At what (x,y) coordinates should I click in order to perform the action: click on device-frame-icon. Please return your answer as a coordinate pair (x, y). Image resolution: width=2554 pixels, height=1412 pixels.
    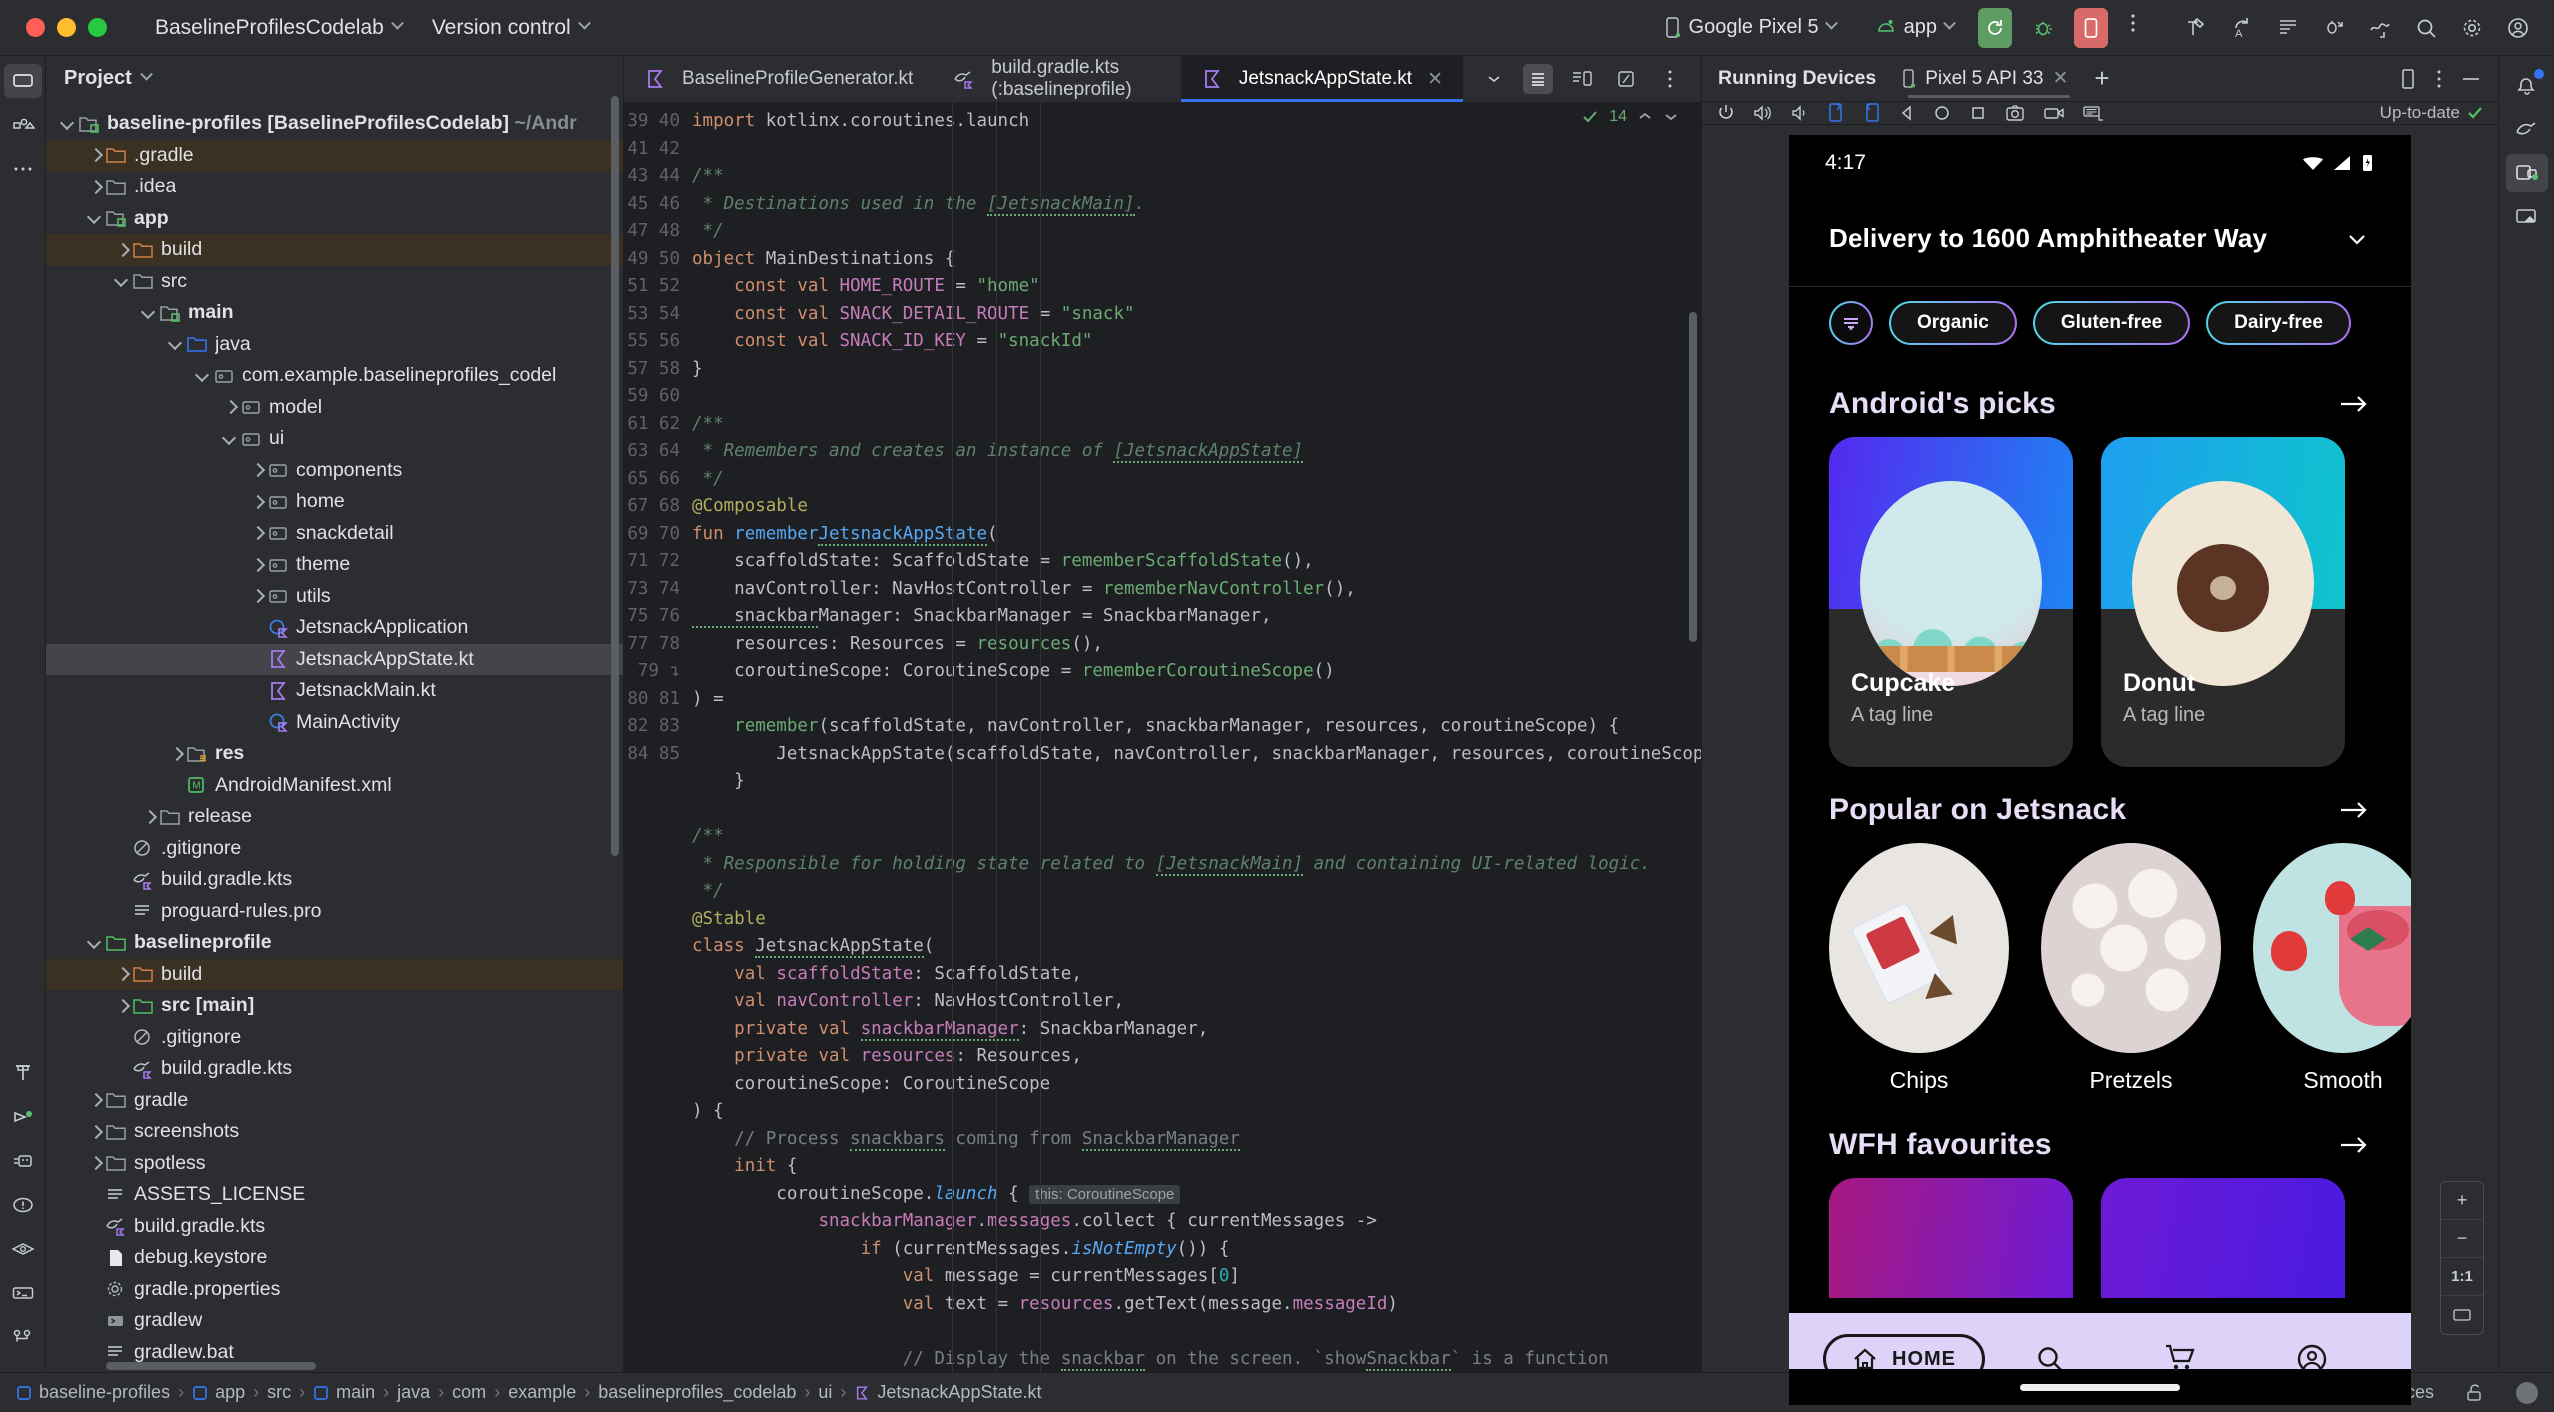
    Looking at the image, I should click on (2408, 79).